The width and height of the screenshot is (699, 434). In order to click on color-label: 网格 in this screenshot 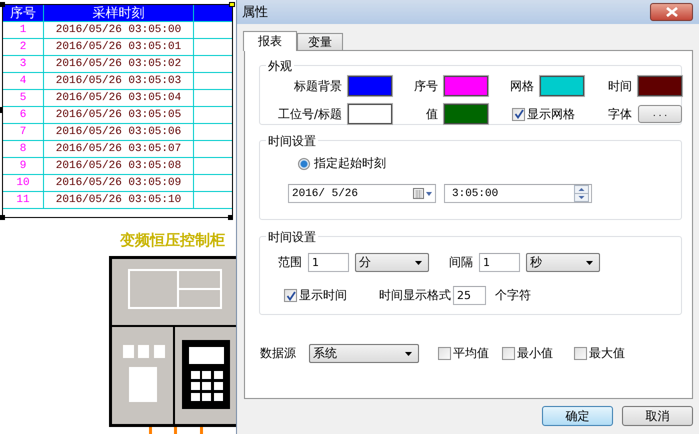, I will do `click(521, 86)`.